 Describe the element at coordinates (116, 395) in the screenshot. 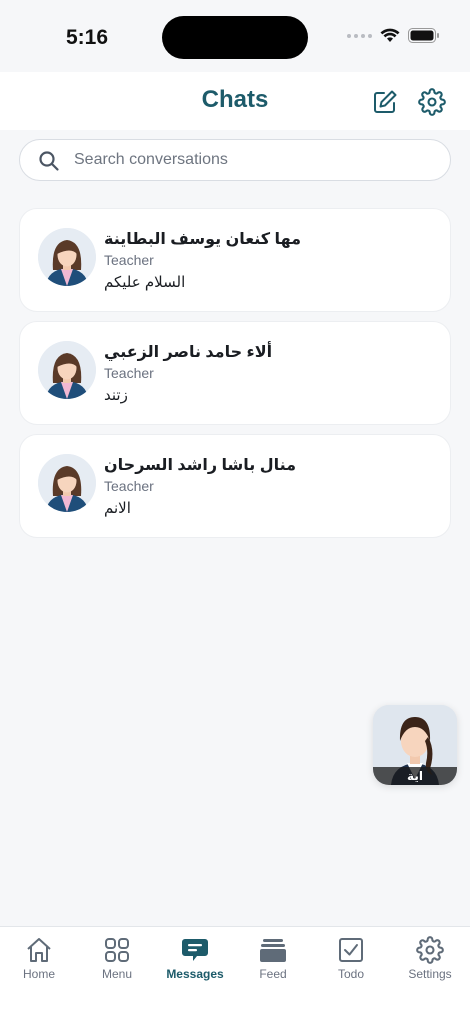

I see `chat-last-message: زتند` at that location.